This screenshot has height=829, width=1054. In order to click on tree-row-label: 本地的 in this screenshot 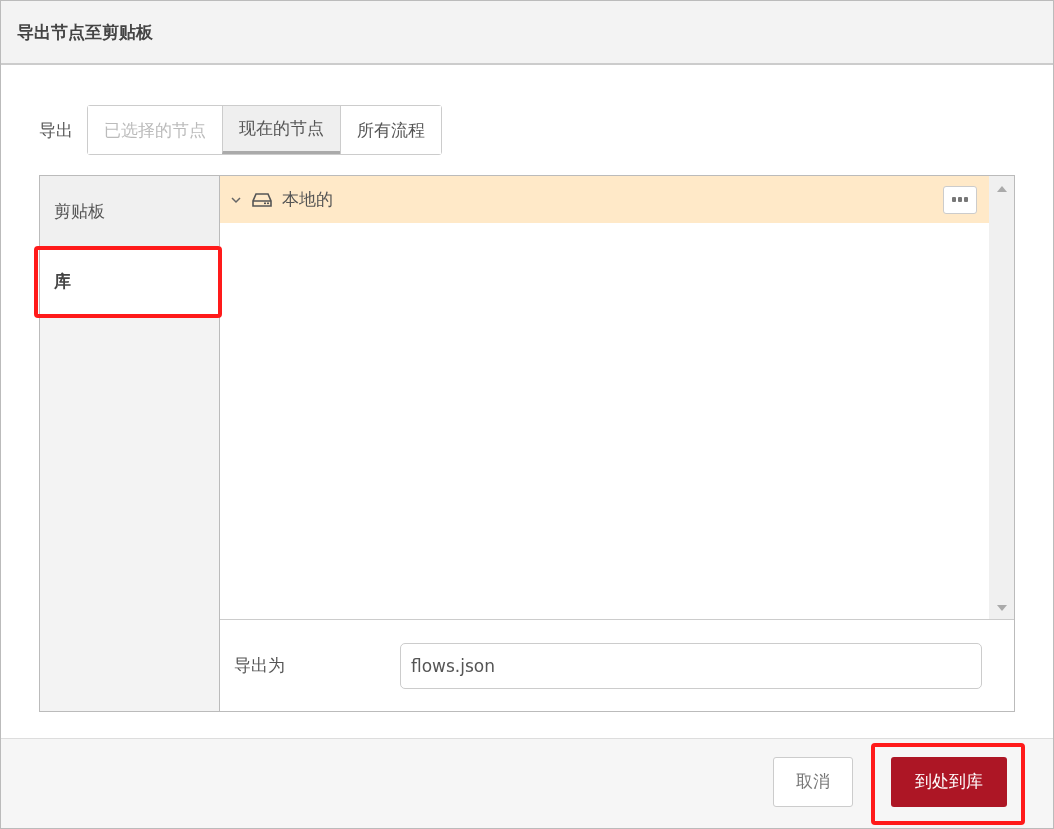, I will do `click(308, 199)`.